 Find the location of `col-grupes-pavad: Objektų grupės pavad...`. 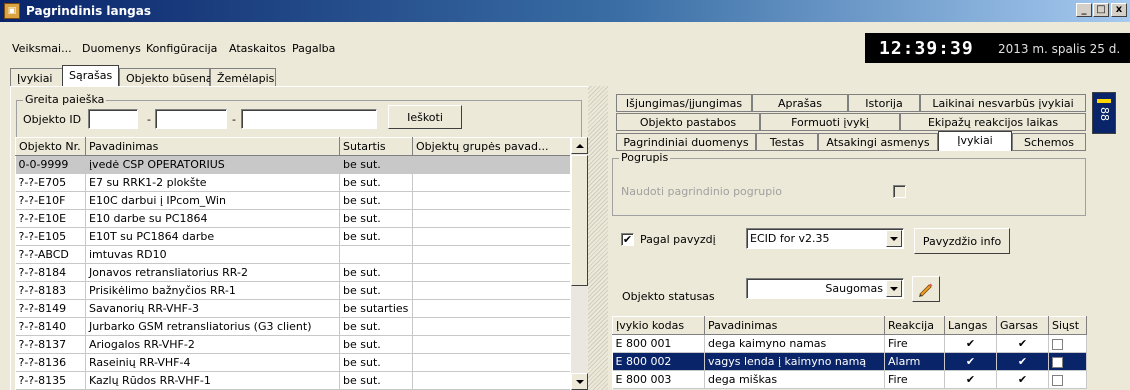

col-grupes-pavad: Objektų grupės pavad... is located at coordinates (491, 146).